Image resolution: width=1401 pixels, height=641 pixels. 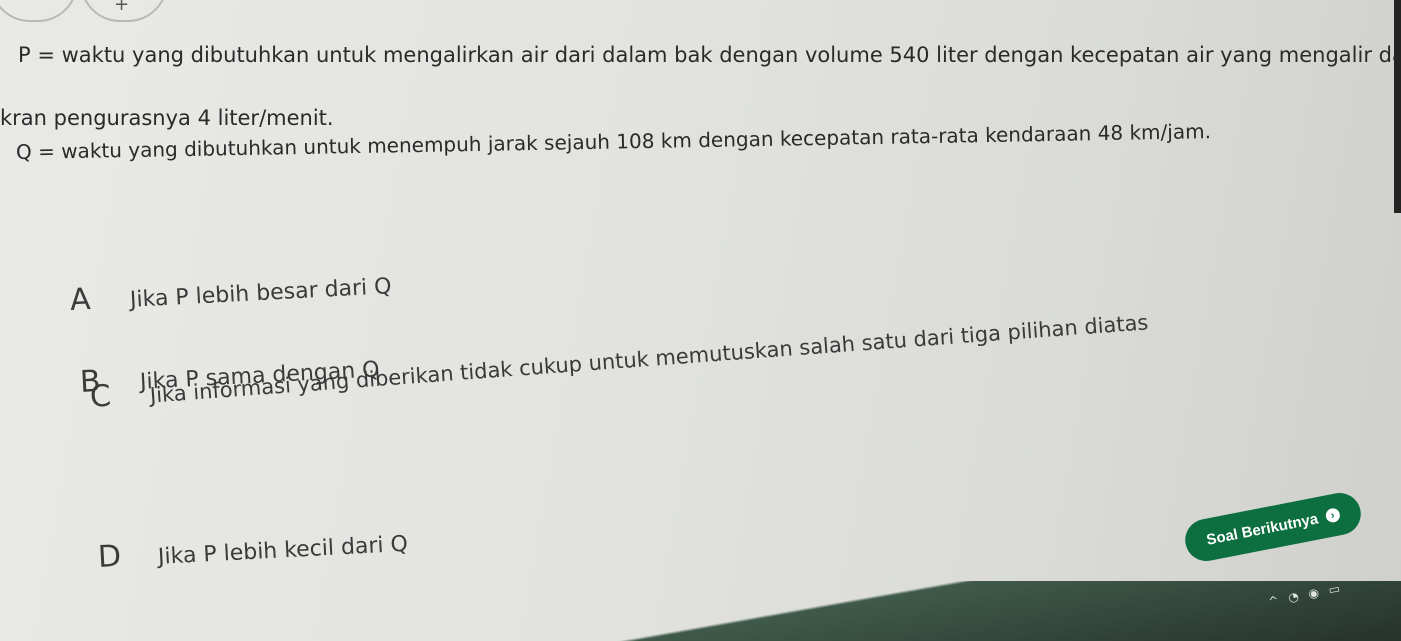 What do you see at coordinates (261, 293) in the screenshot?
I see `option-text: Jika P lebih besar dari Q` at bounding box center [261, 293].